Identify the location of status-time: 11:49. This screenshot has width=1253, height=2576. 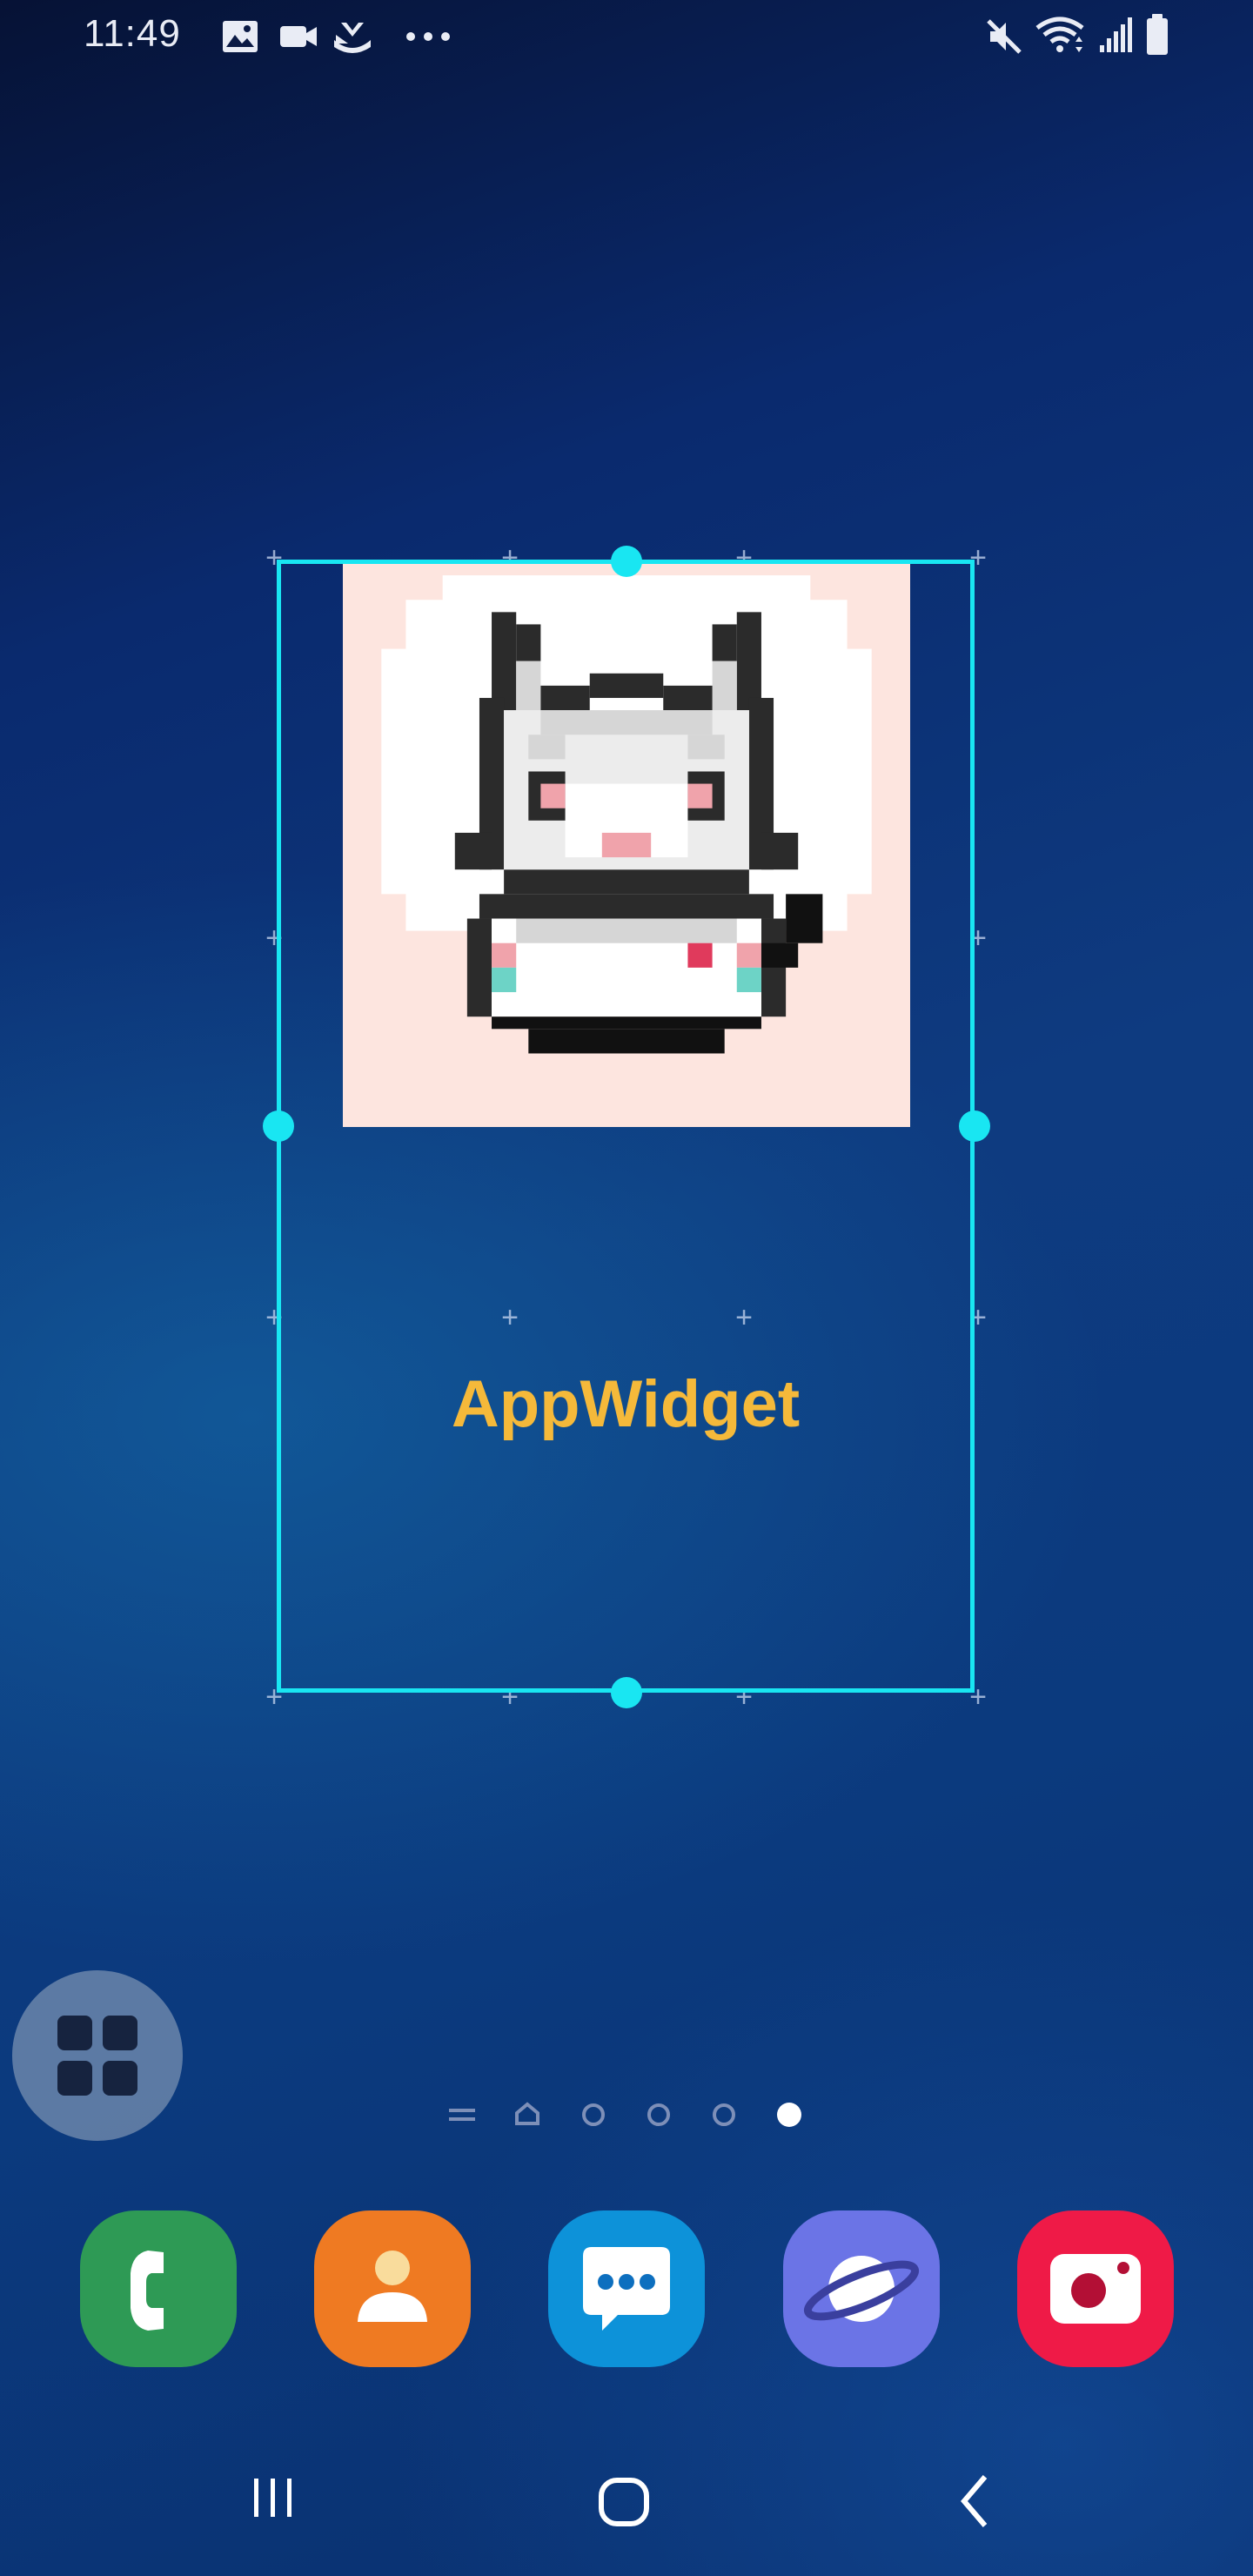
(132, 34).